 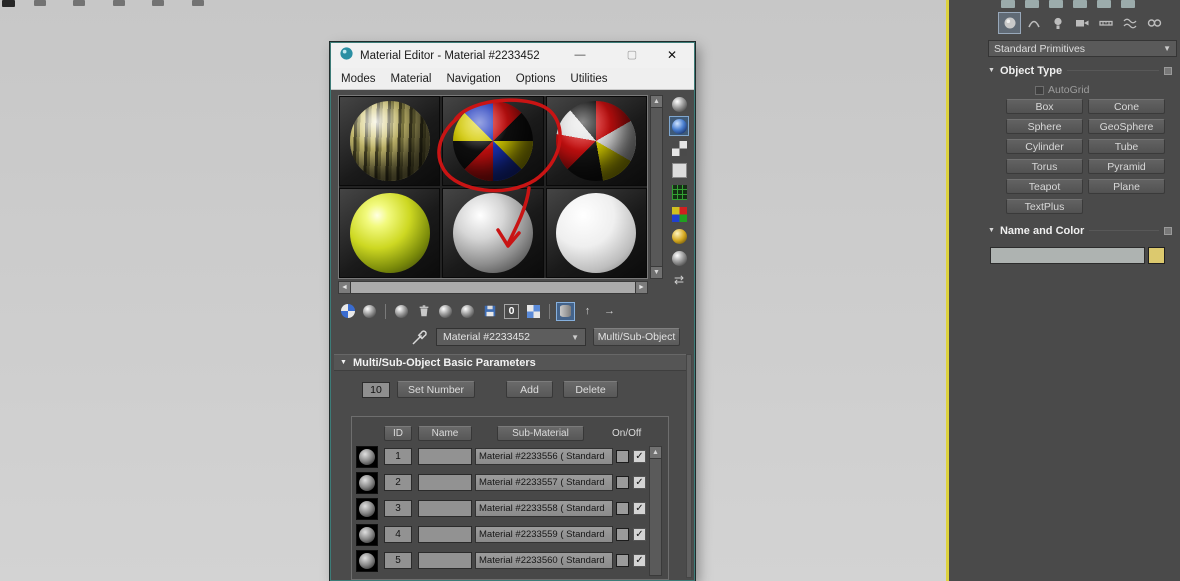 What do you see at coordinates (398, 508) in the screenshot?
I see `sub-material-id: 3` at bounding box center [398, 508].